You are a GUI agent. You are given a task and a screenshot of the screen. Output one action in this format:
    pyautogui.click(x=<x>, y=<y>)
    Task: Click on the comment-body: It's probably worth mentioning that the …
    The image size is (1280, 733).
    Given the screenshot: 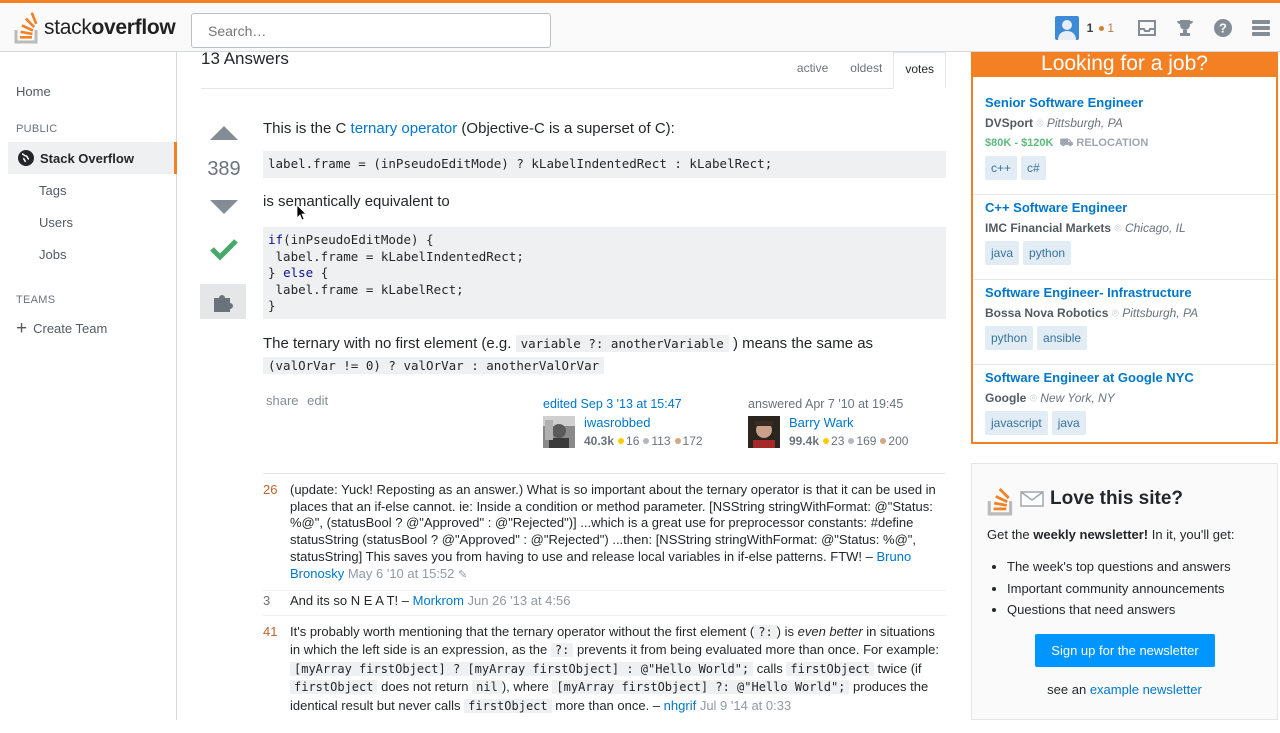 What is the action you would take?
    pyautogui.click(x=614, y=668)
    